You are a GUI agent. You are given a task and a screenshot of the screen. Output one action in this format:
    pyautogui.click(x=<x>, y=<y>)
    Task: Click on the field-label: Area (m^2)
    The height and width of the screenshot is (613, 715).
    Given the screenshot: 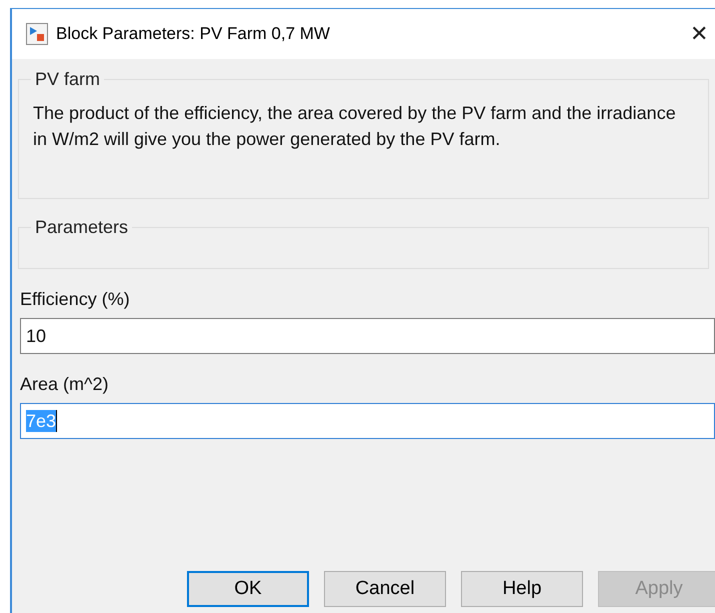 What is the action you would take?
    pyautogui.click(x=65, y=384)
    